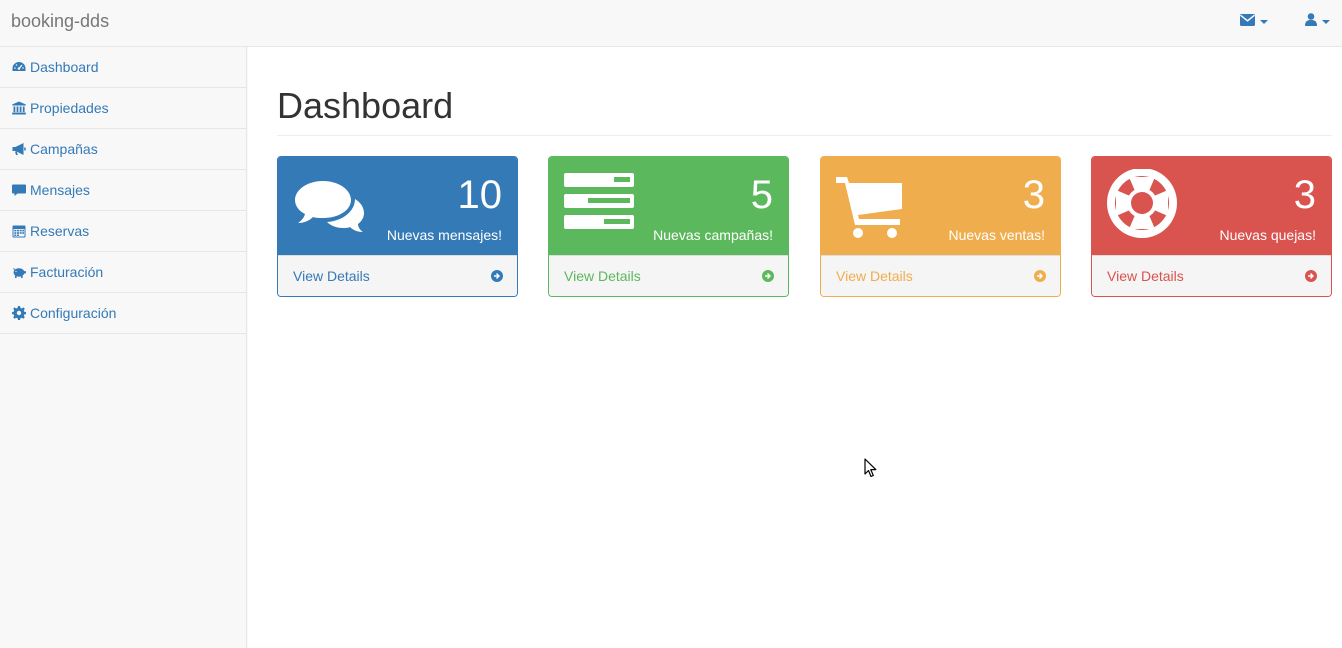 The width and height of the screenshot is (1342, 648). I want to click on new-sales-label: Nuevas ventas!, so click(997, 235).